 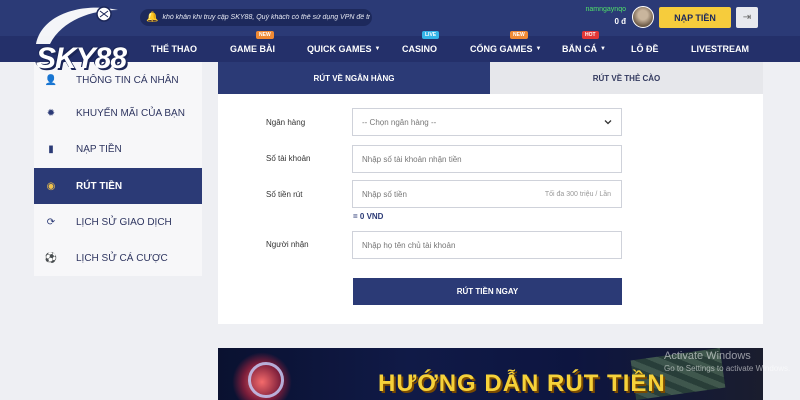 I want to click on nav-item-the-thao: THỂ THAO, so click(x=174, y=49).